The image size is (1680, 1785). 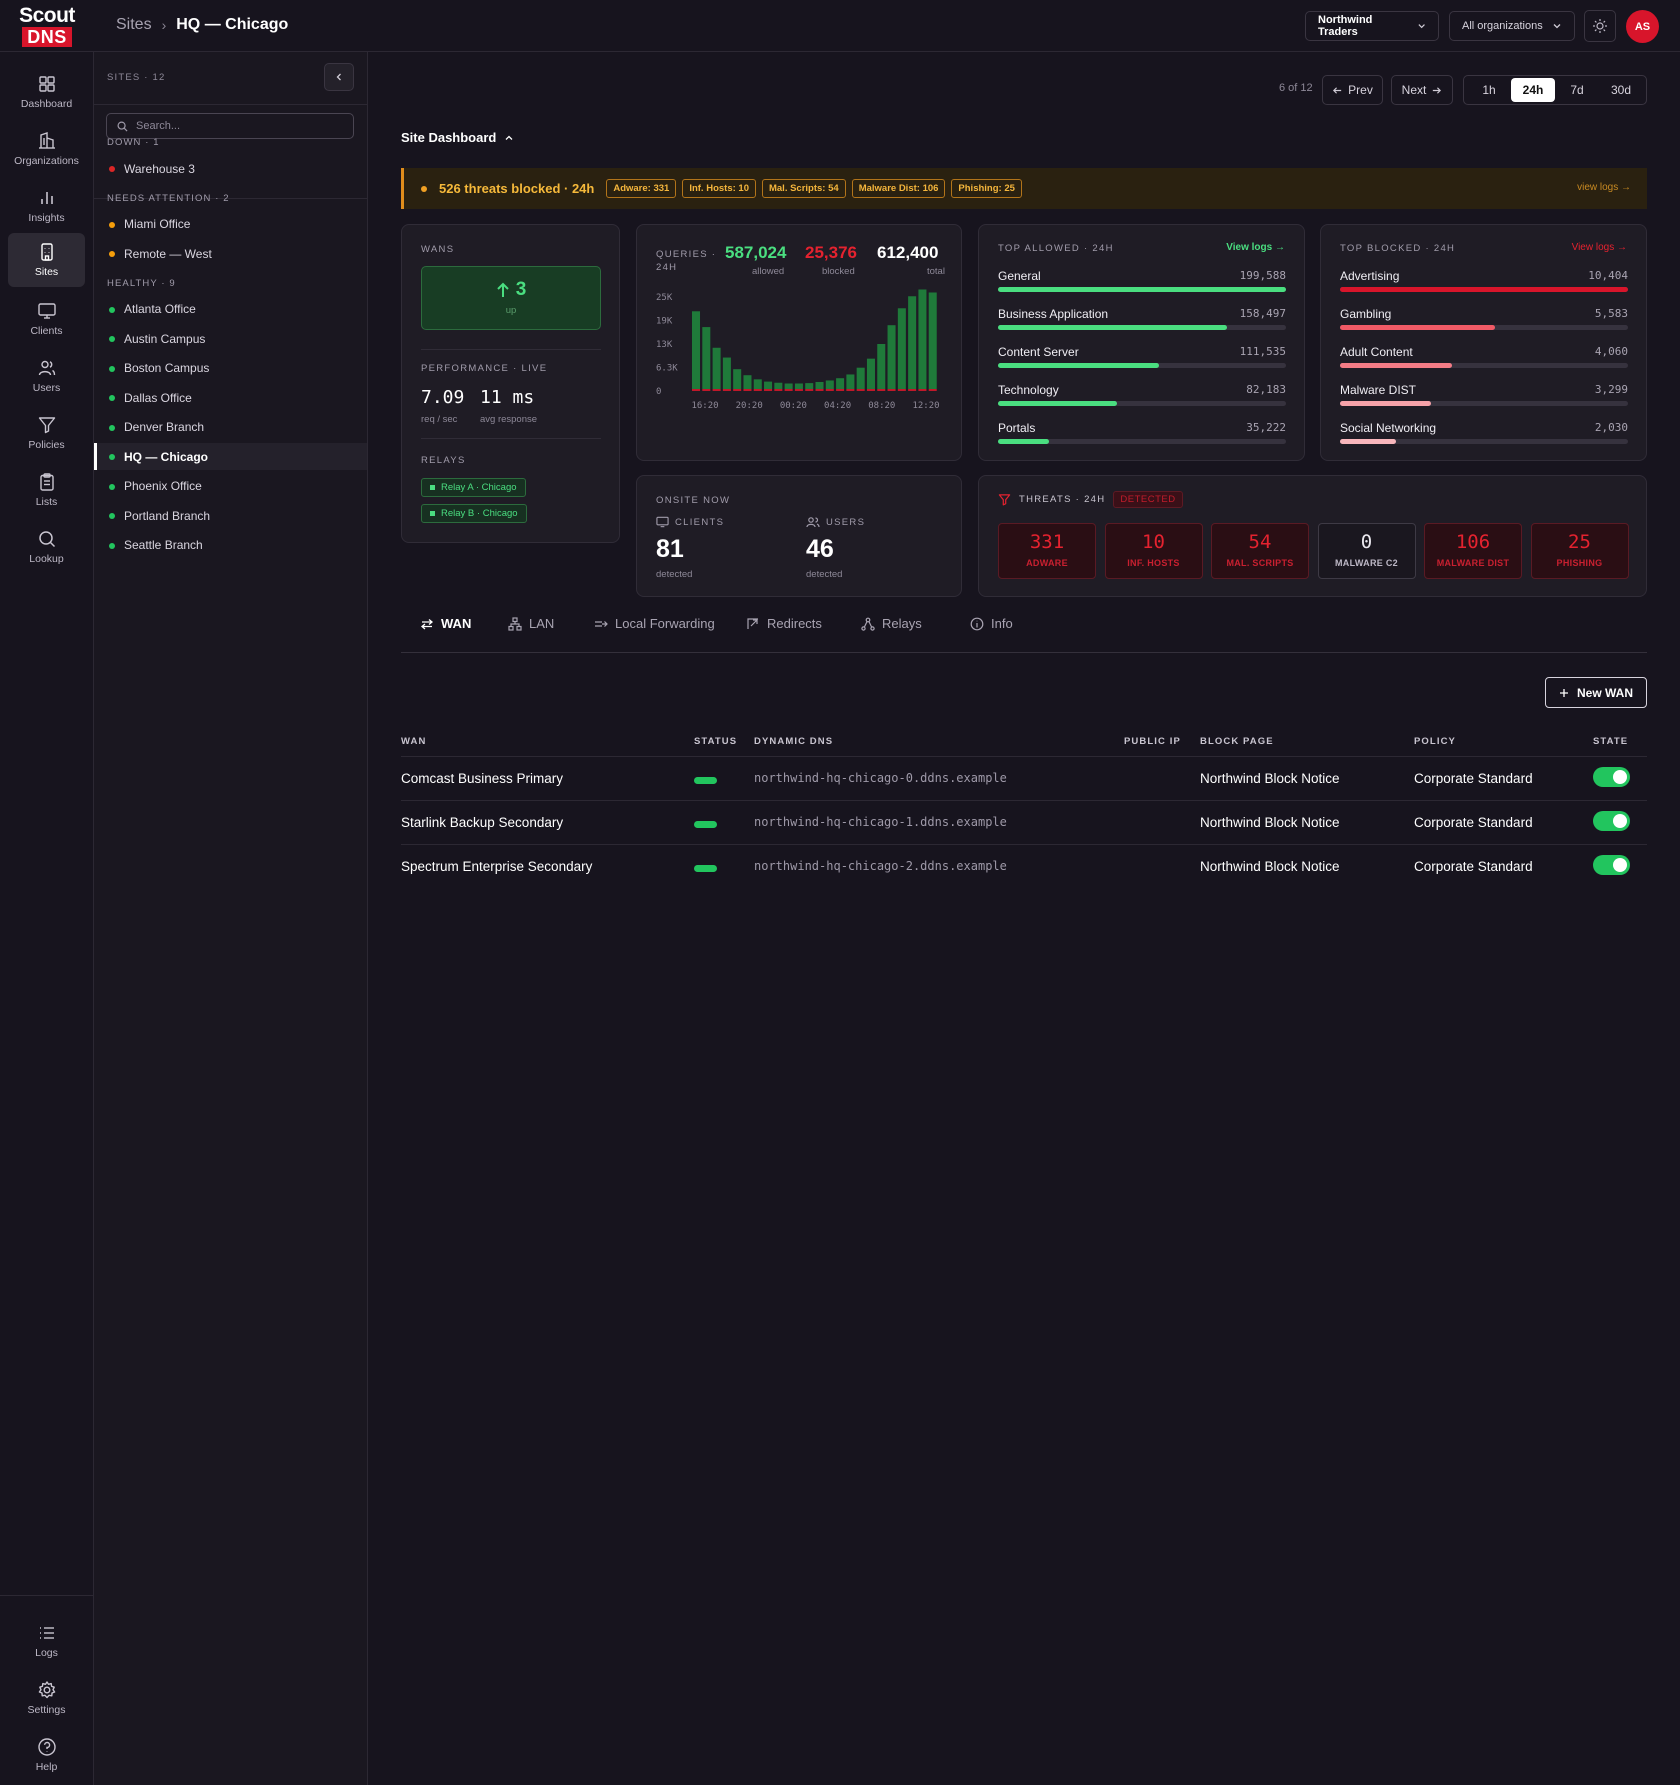 What do you see at coordinates (793, 741) in the screenshot?
I see `column-header-dynamic-dns: DYNAMIC DNS` at bounding box center [793, 741].